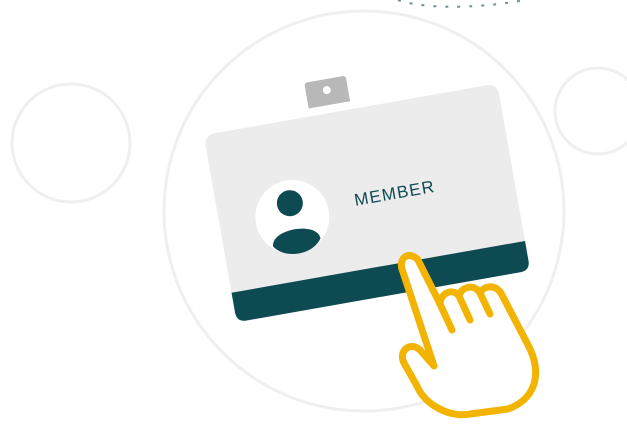 The width and height of the screenshot is (627, 427). Describe the element at coordinates (71, 143) in the screenshot. I see `left-background-circle` at that location.